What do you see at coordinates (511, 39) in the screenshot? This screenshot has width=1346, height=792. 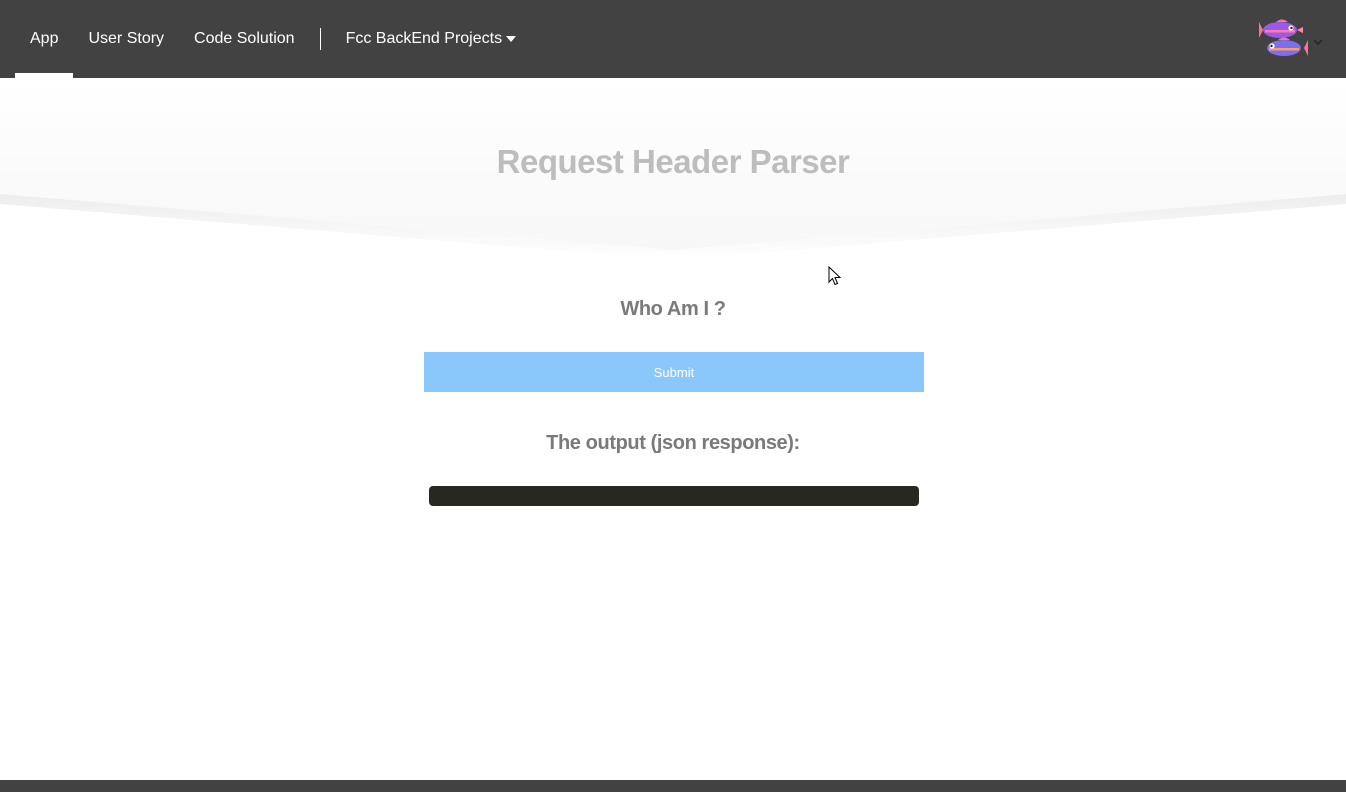 I see `caret-down-icon` at bounding box center [511, 39].